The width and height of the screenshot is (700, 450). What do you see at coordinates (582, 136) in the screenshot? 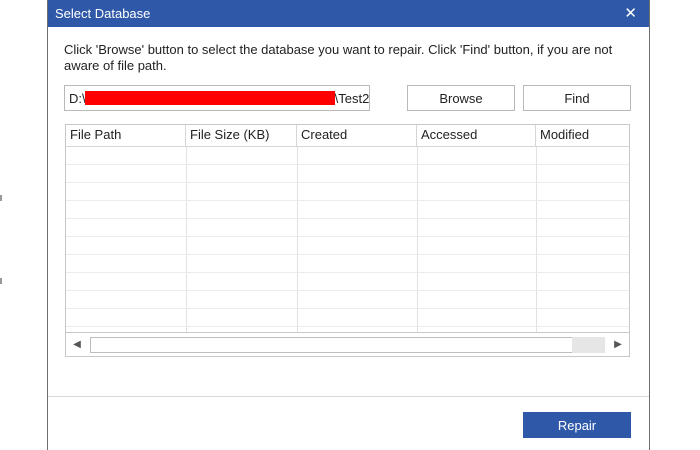
I see `column-header-modified: Modified` at bounding box center [582, 136].